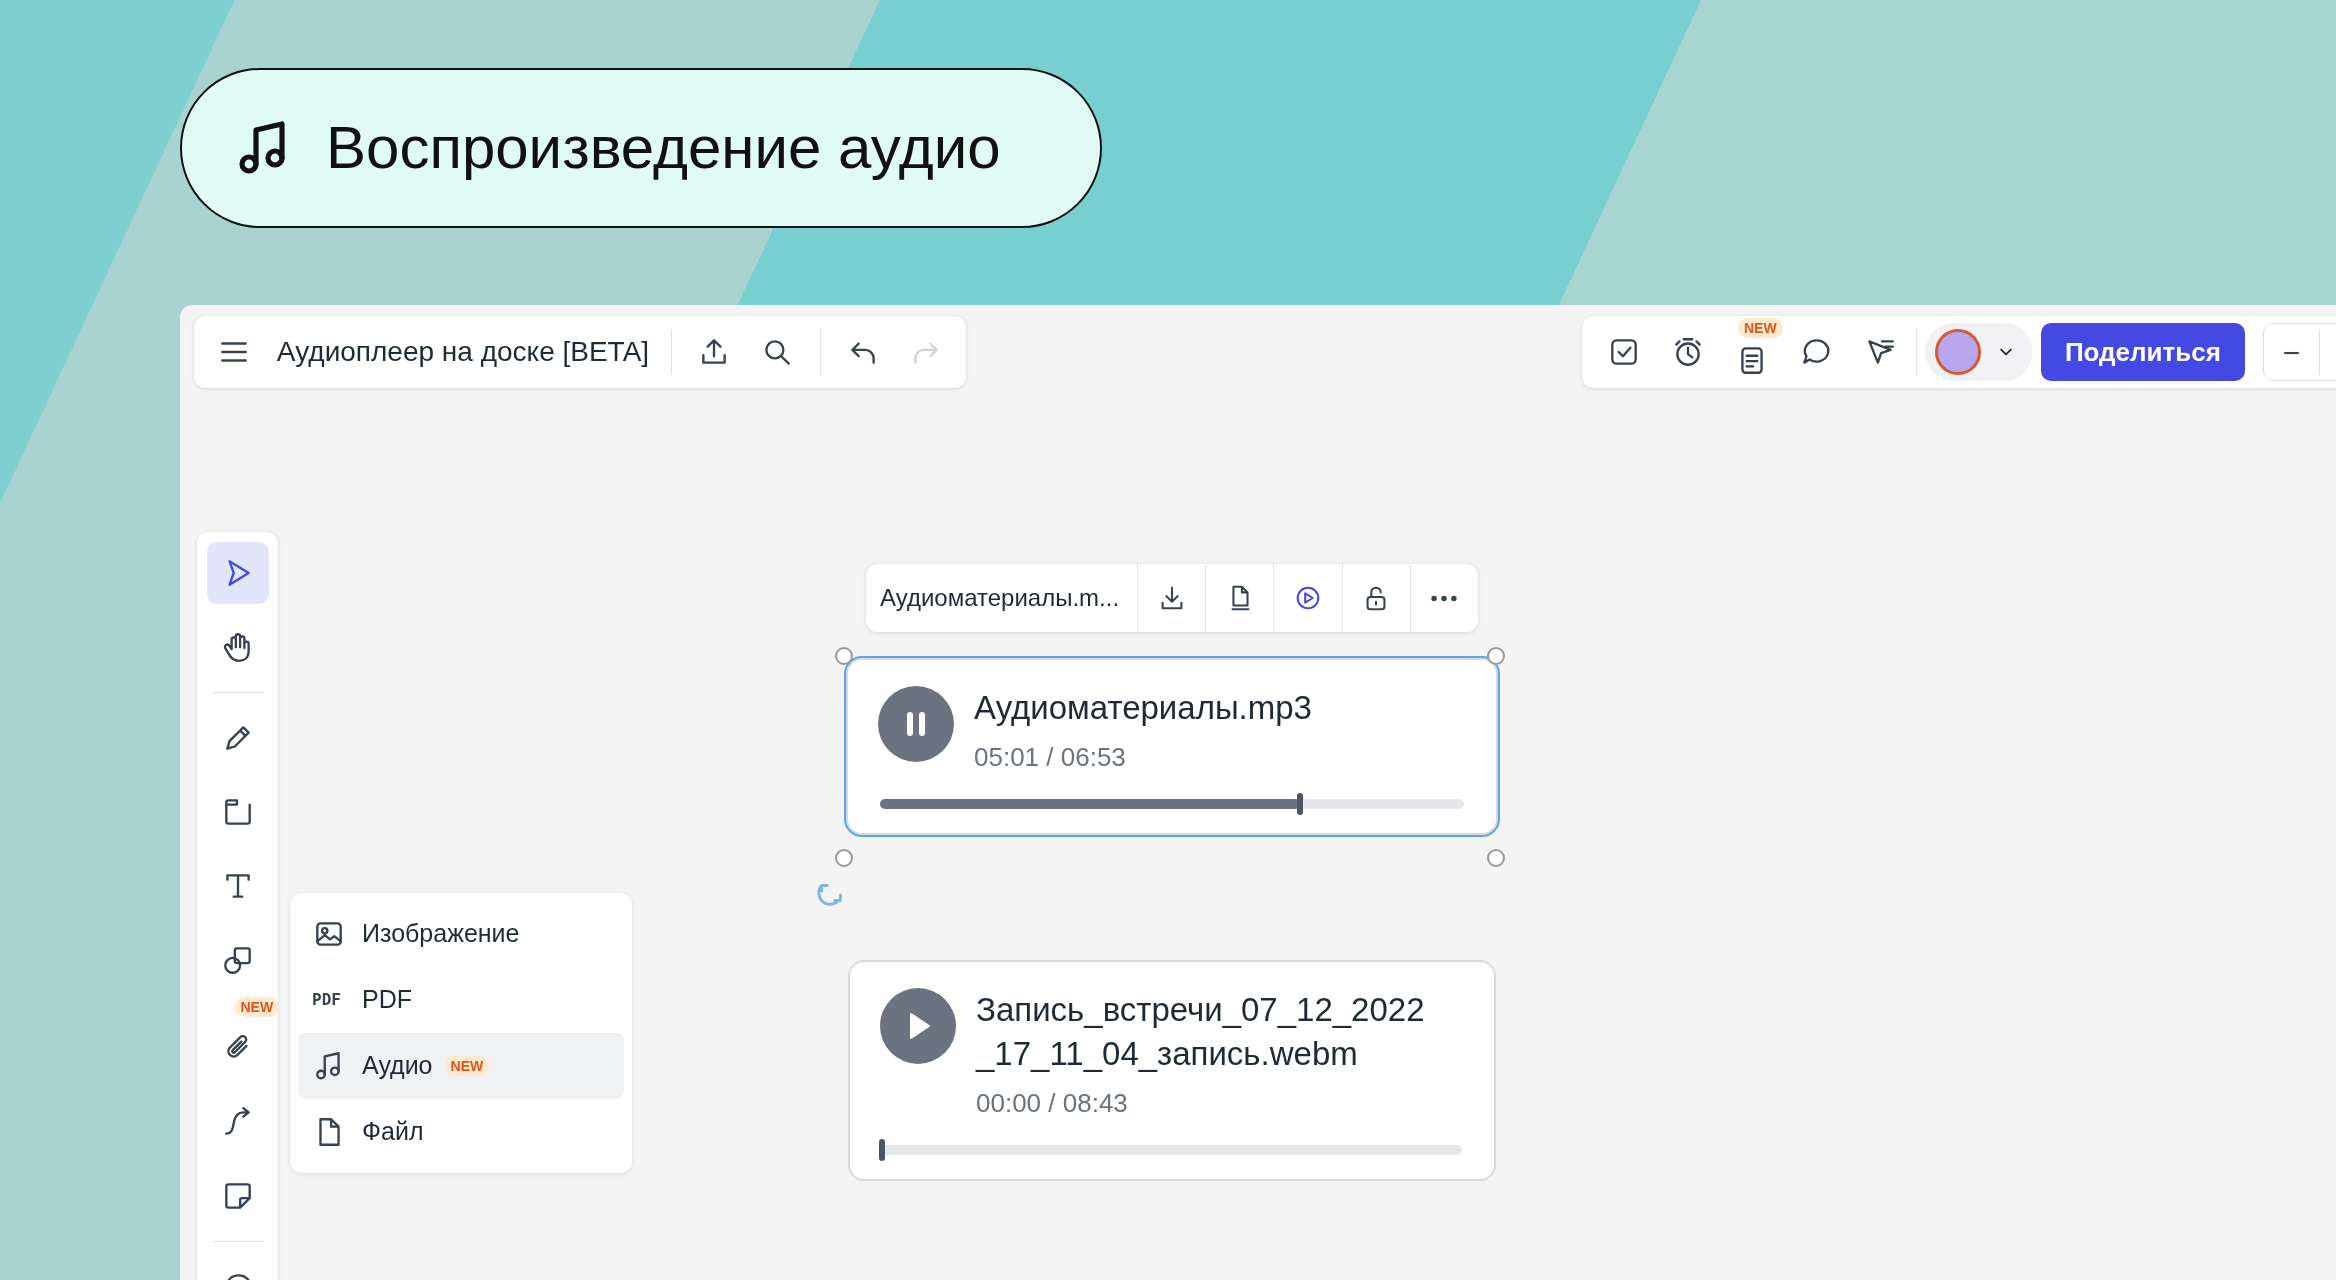 This screenshot has height=1280, width=2336. What do you see at coordinates (2142, 352) in the screenshot?
I see `share-button: Поделиться` at bounding box center [2142, 352].